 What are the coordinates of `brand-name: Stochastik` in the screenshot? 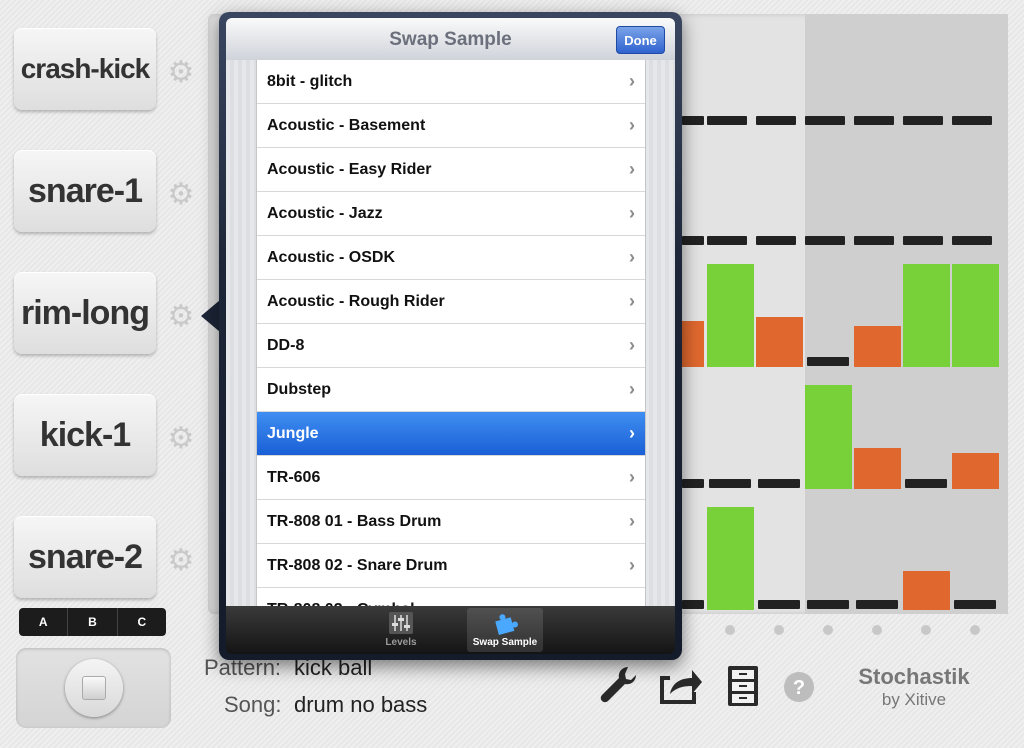 It's located at (914, 676).